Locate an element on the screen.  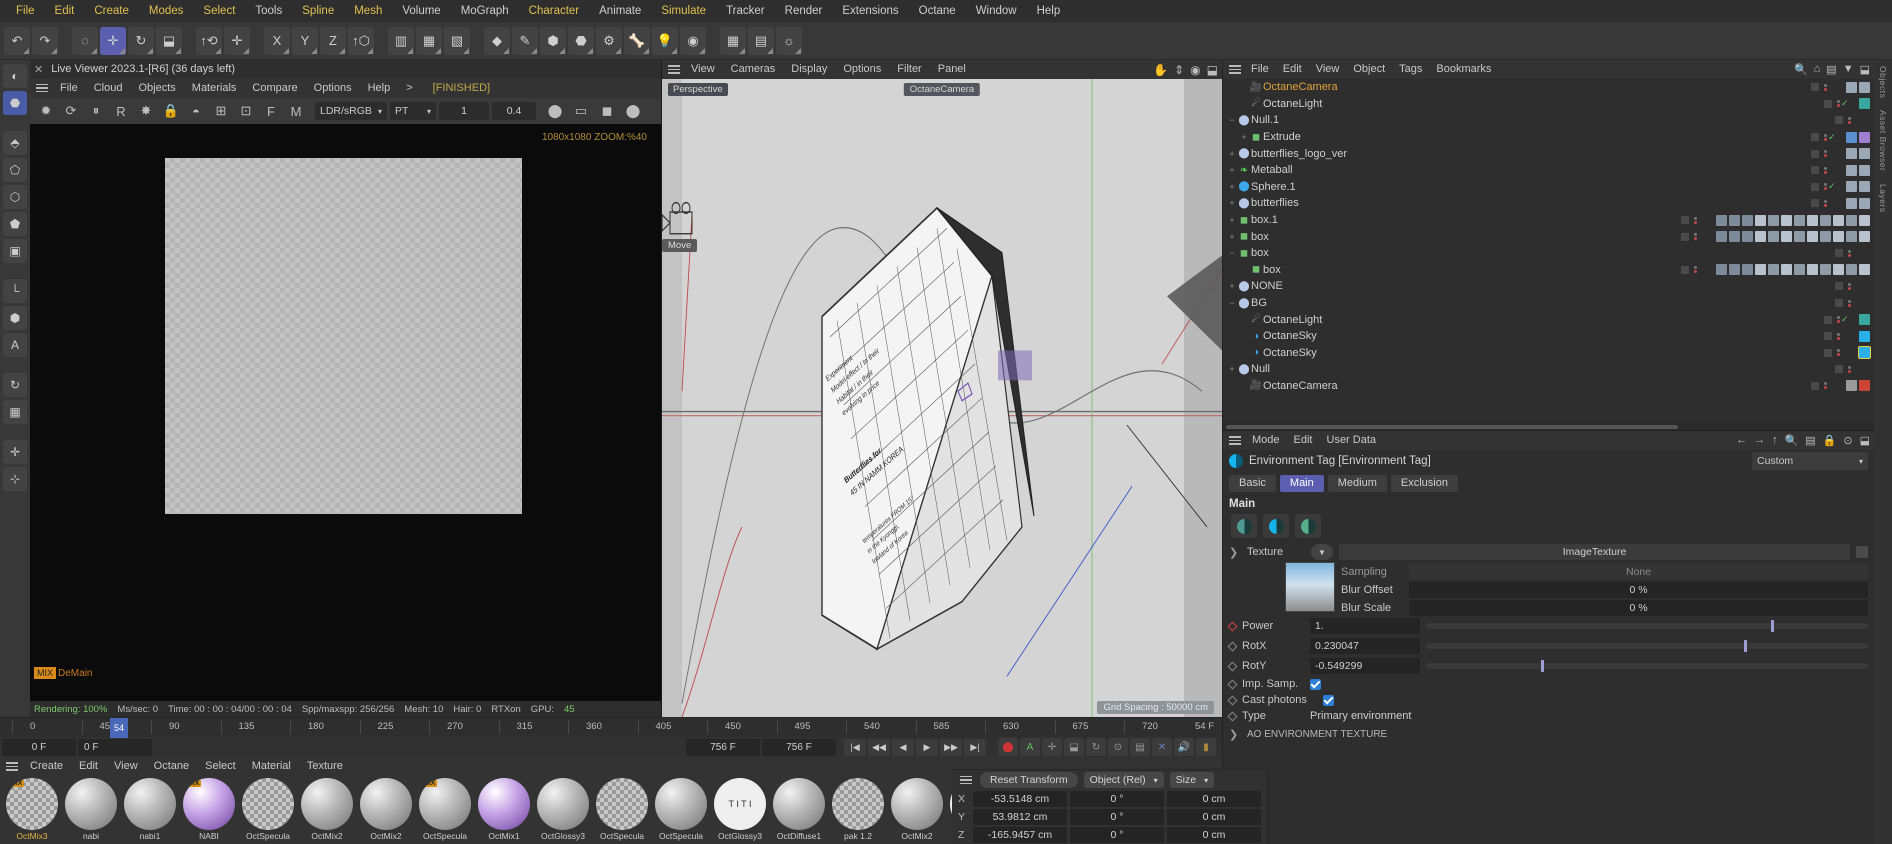
render-queue-icon: ▦ is located at coordinates (429, 40).